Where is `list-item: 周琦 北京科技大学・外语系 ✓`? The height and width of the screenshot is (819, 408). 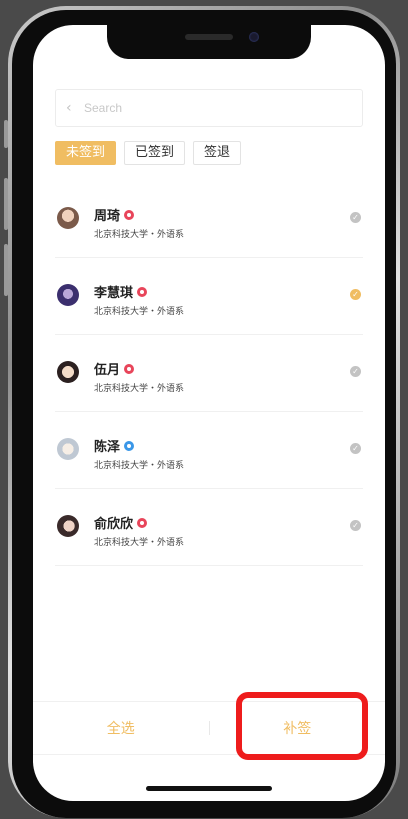 list-item: 周琦 北京科技大学・外语系 ✓ is located at coordinates (209, 219).